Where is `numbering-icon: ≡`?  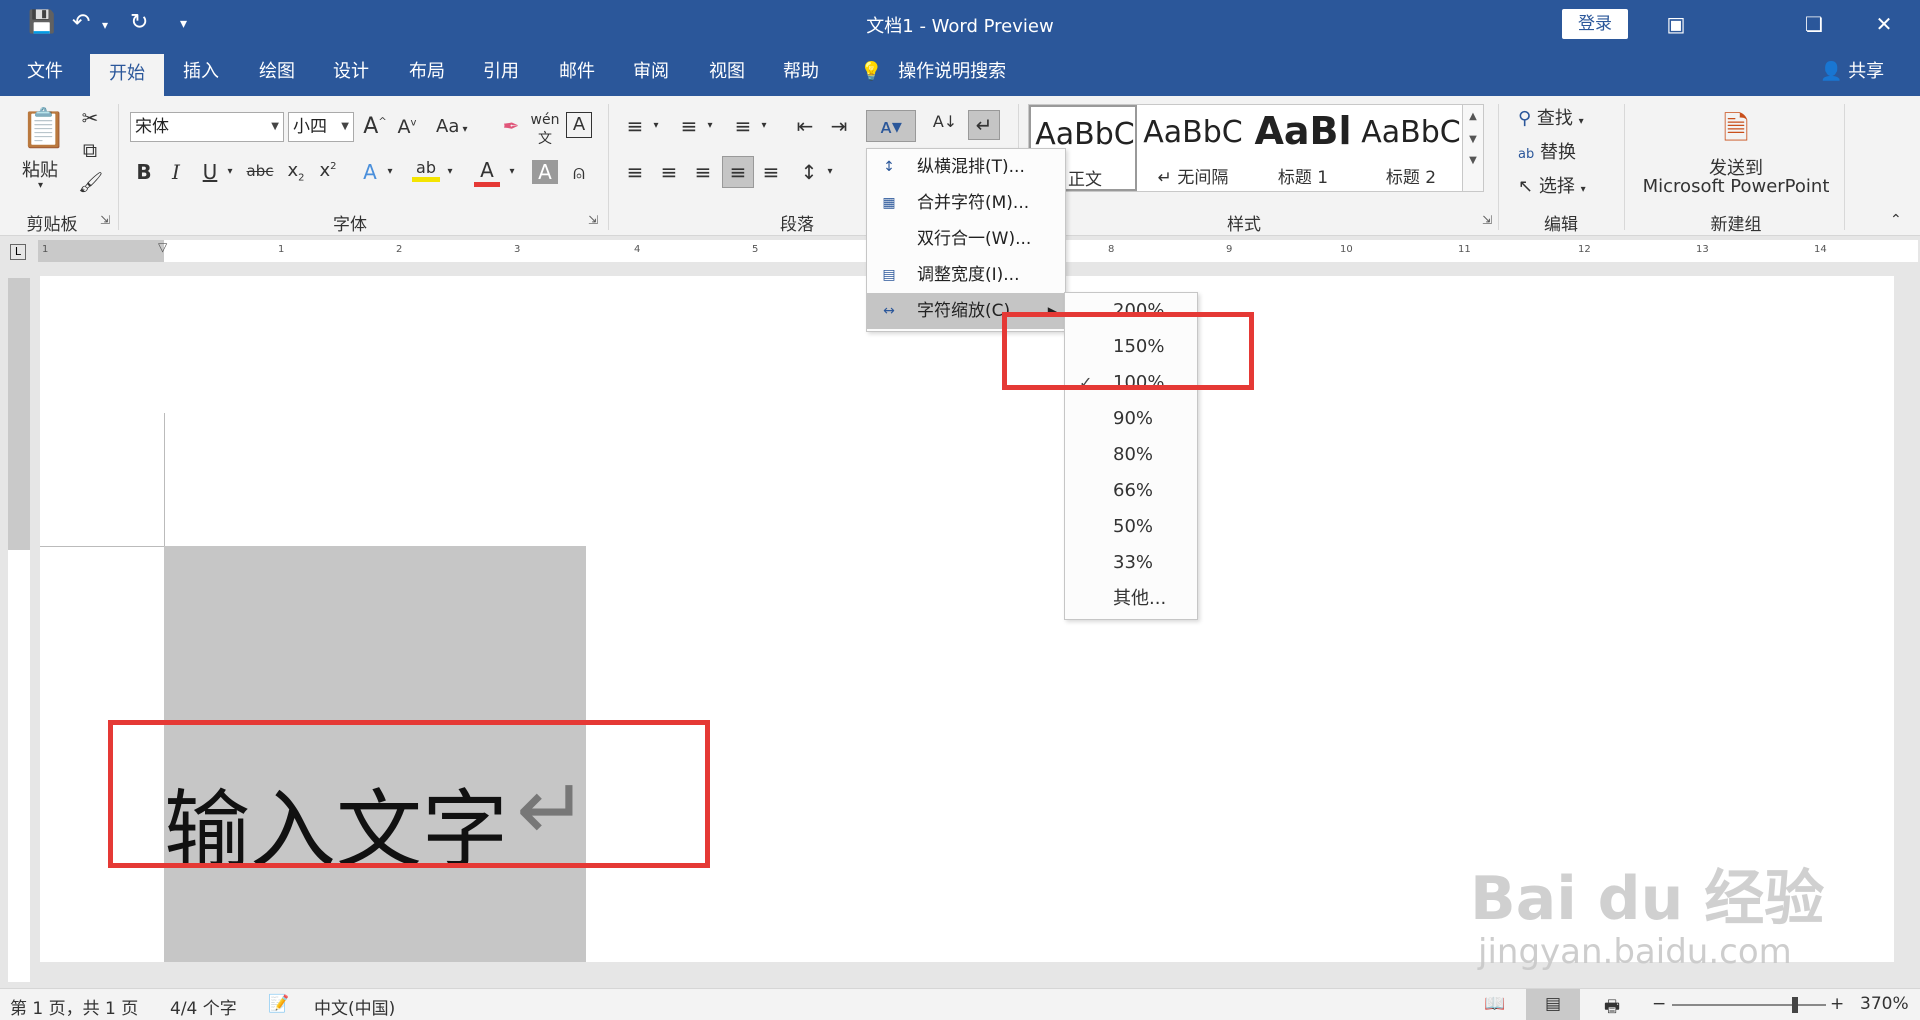
numbering-icon: ≡ is located at coordinates (689, 126).